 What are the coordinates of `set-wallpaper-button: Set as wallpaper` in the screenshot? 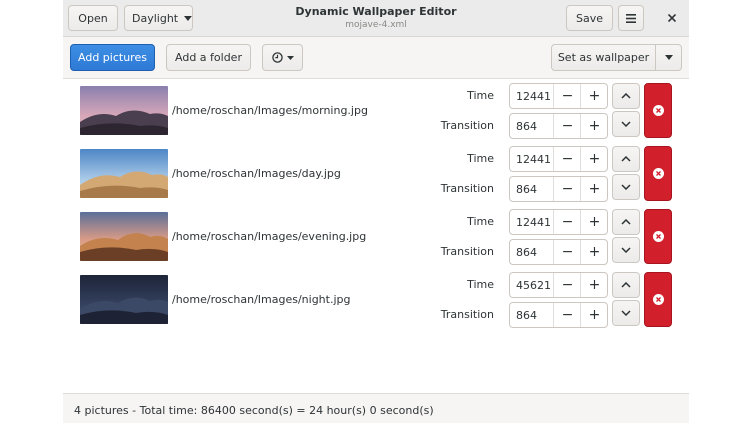 It's located at (603, 57).